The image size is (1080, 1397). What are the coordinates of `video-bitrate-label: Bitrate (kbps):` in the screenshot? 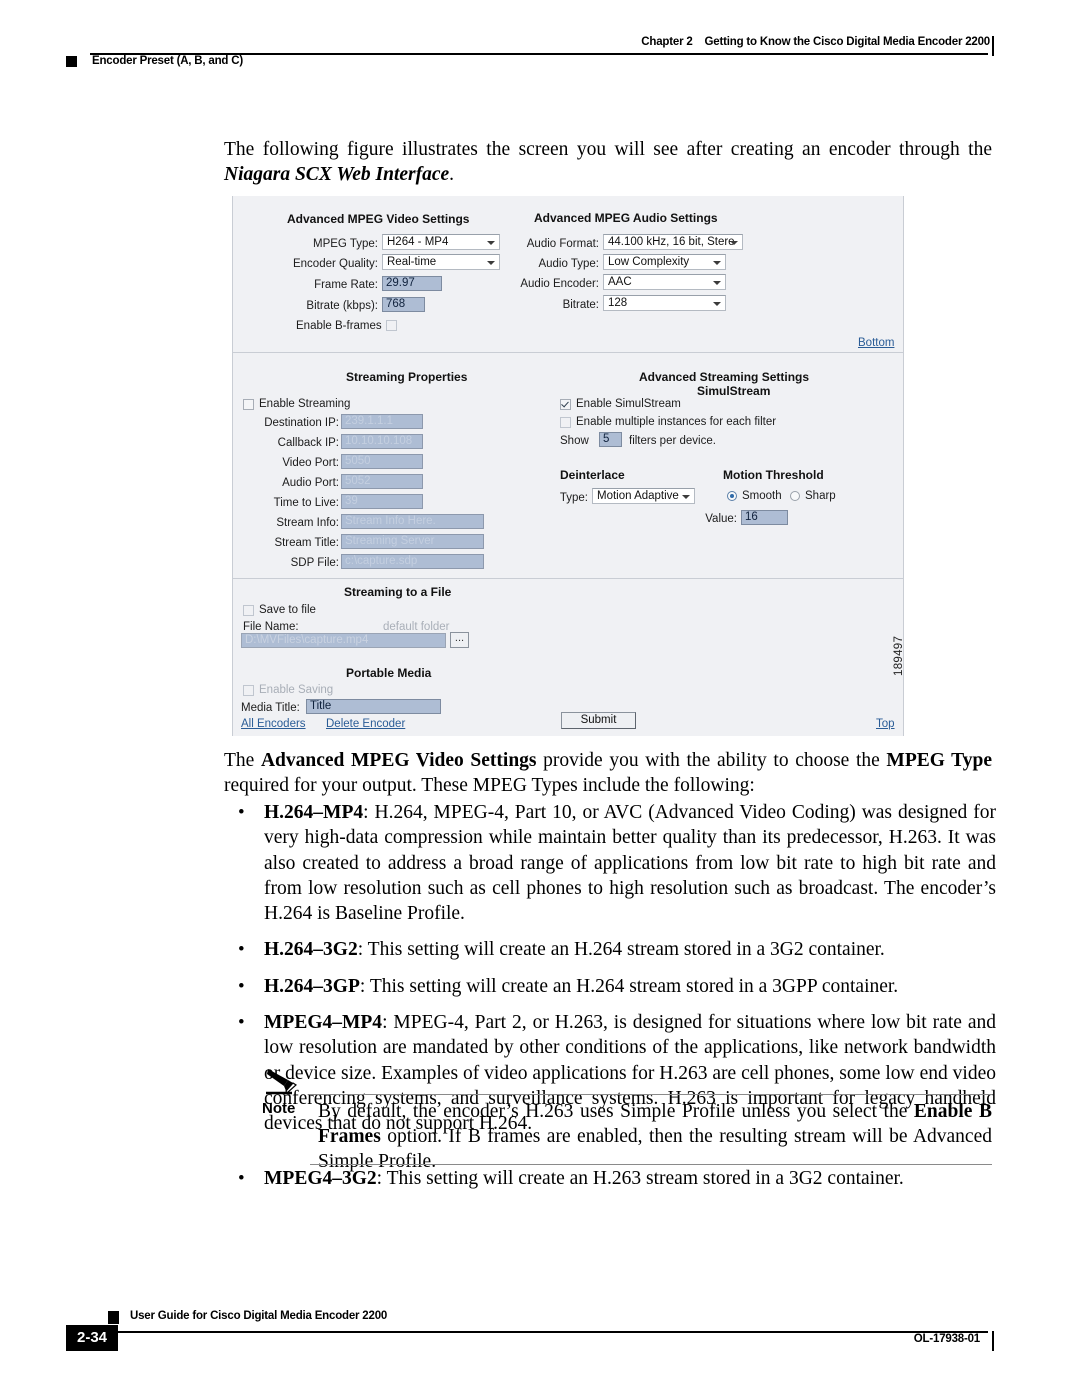 It's located at (342, 306).